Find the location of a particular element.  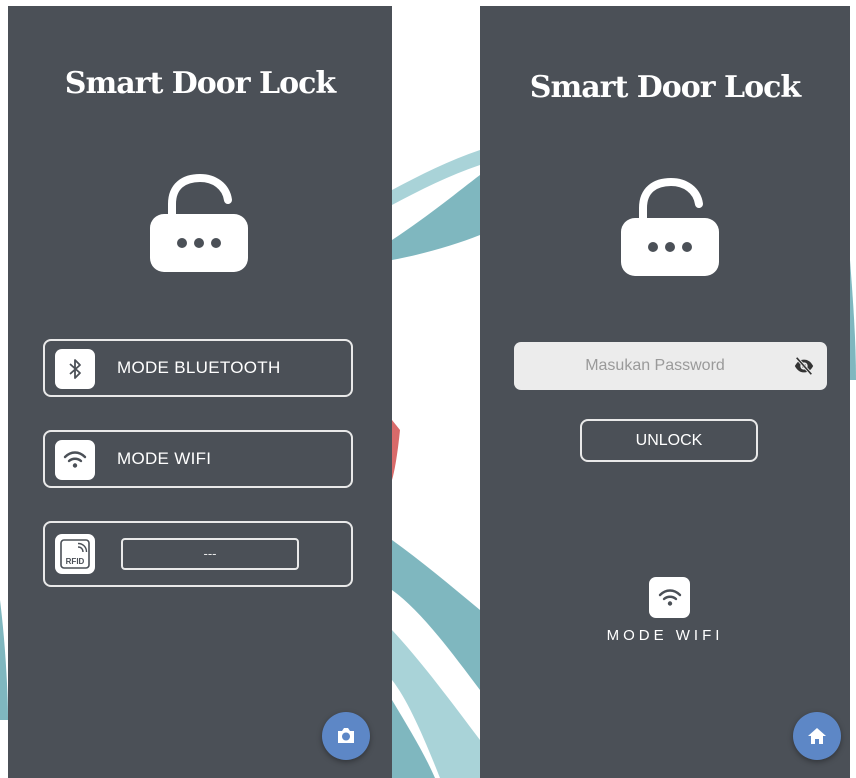

rfid-mode-button: RFID --- is located at coordinates (198, 554).